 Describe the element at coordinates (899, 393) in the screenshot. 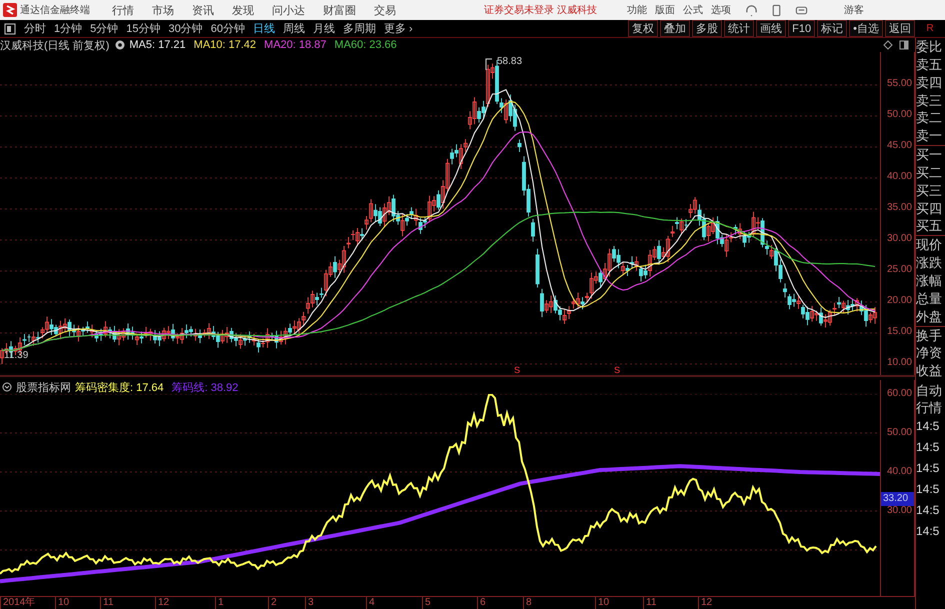

I see `indicator-axis-label: 60.00` at that location.